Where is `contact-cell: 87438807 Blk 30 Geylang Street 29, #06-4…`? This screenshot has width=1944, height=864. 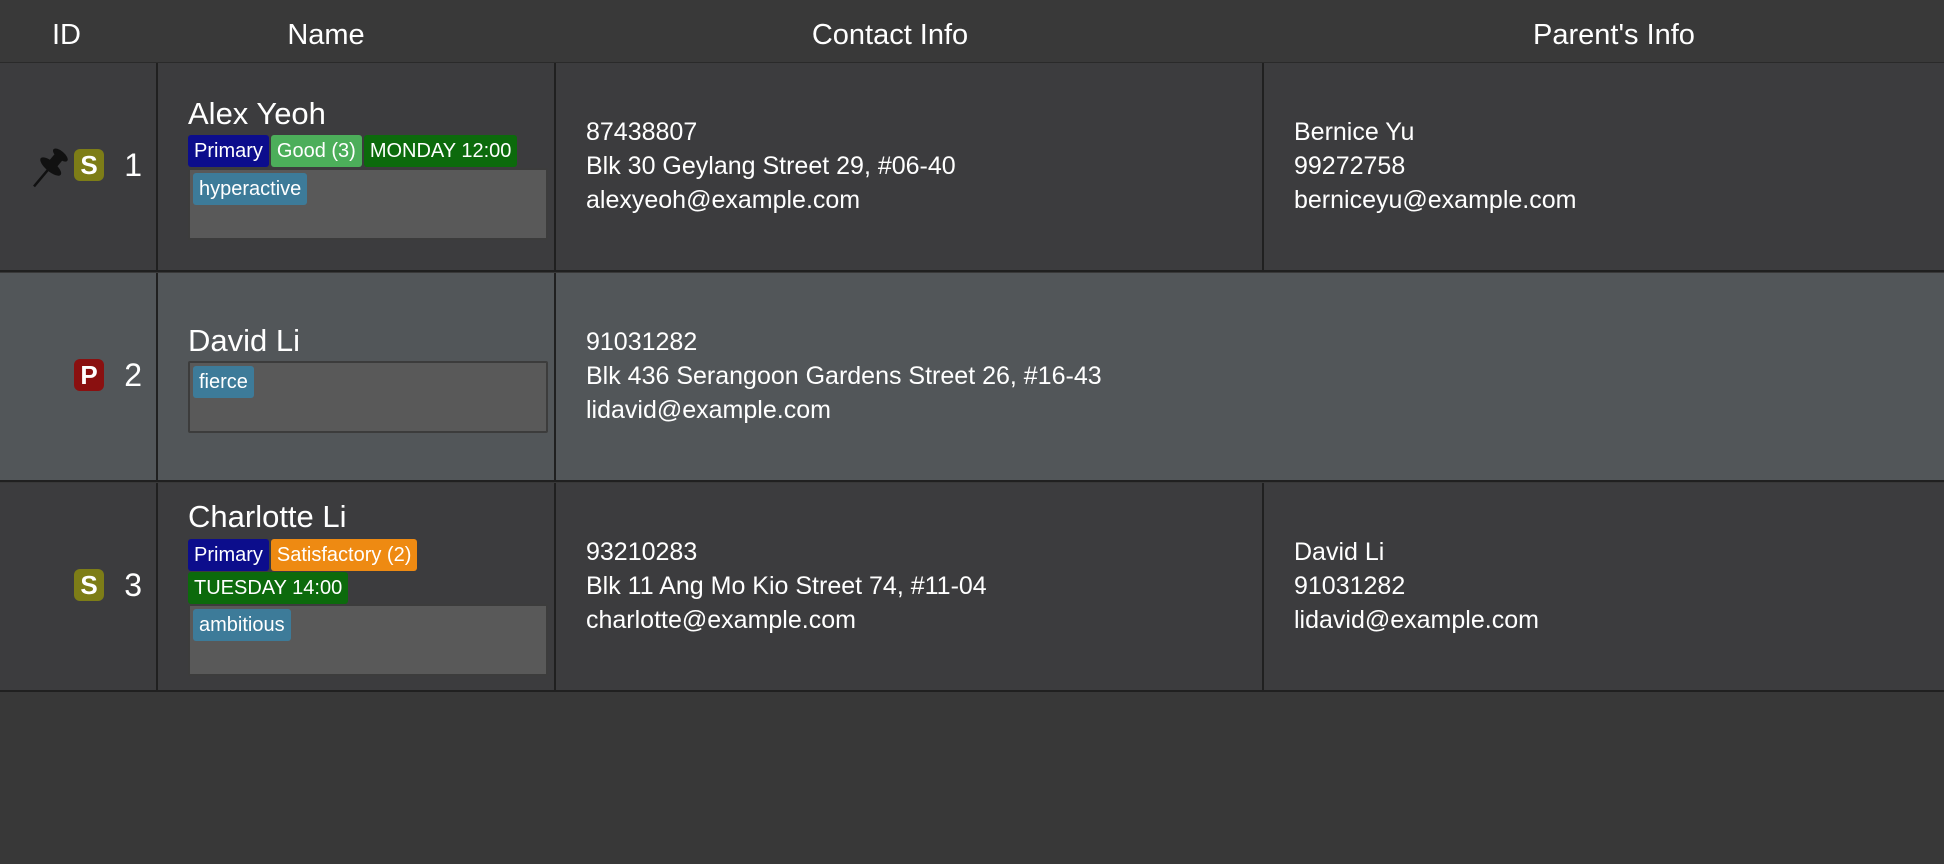
contact-cell: 87438807 Blk 30 Geylang Street 29, #06-4… is located at coordinates (909, 166).